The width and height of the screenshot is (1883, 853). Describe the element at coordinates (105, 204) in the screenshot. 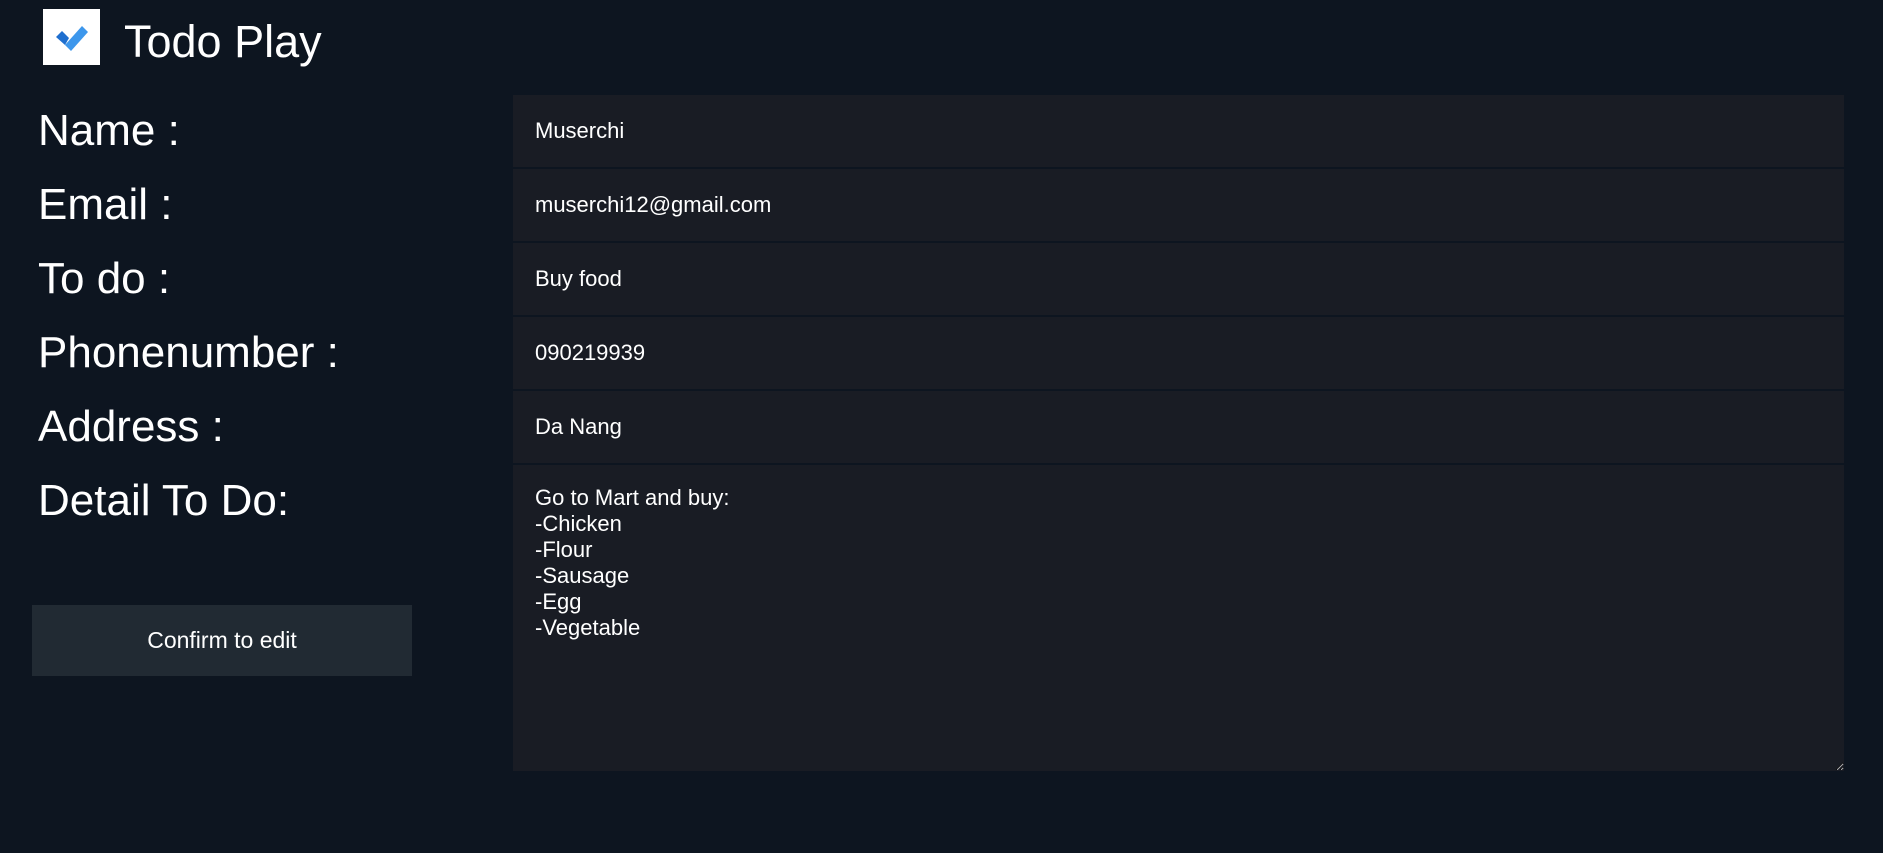

I see `email-label: Email :` at that location.